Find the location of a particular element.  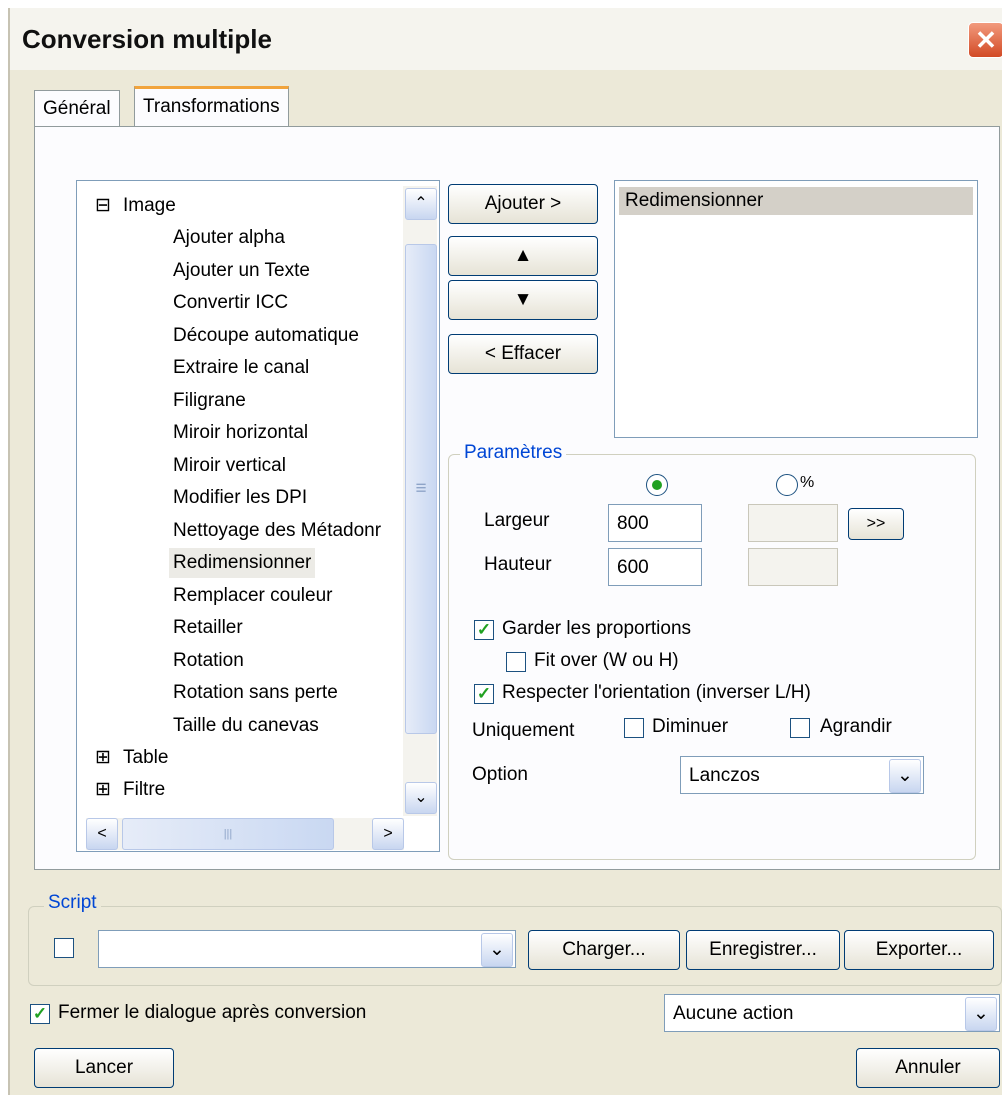

post-action-value: Aucune action is located at coordinates (733, 1013).